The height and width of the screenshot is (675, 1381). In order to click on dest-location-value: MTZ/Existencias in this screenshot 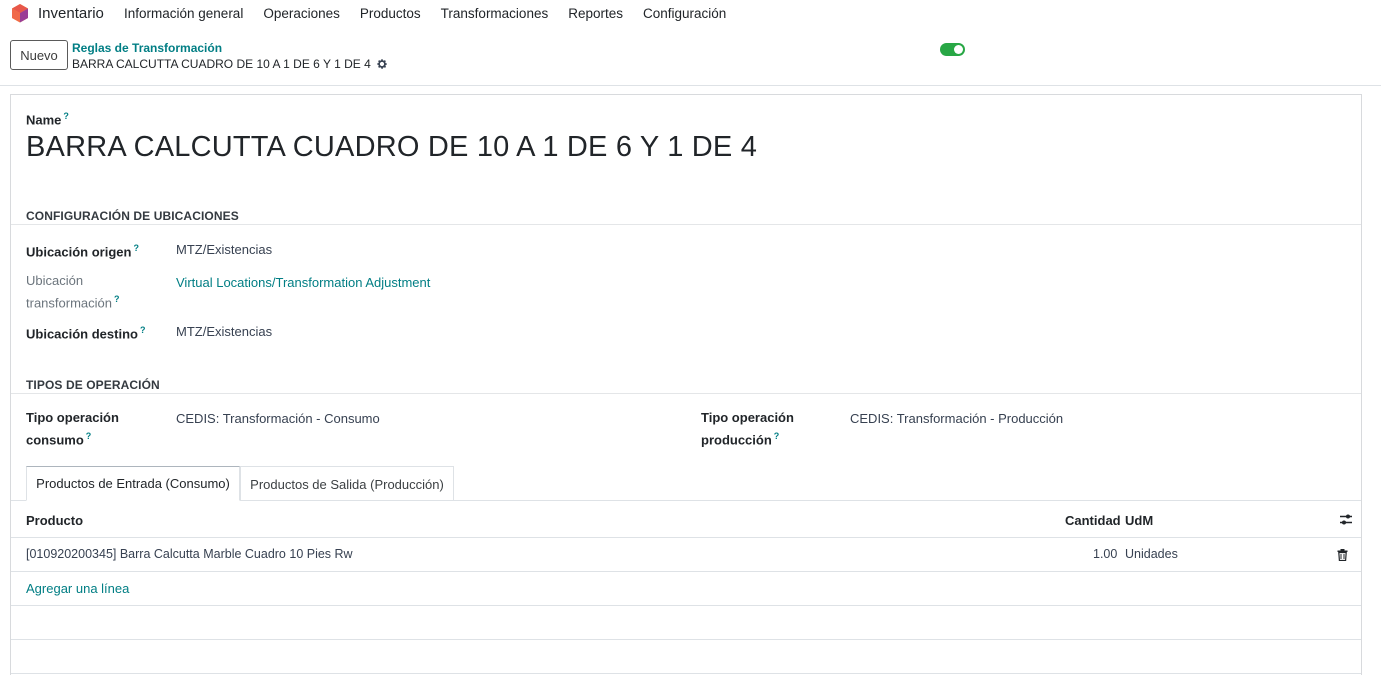, I will do `click(224, 331)`.